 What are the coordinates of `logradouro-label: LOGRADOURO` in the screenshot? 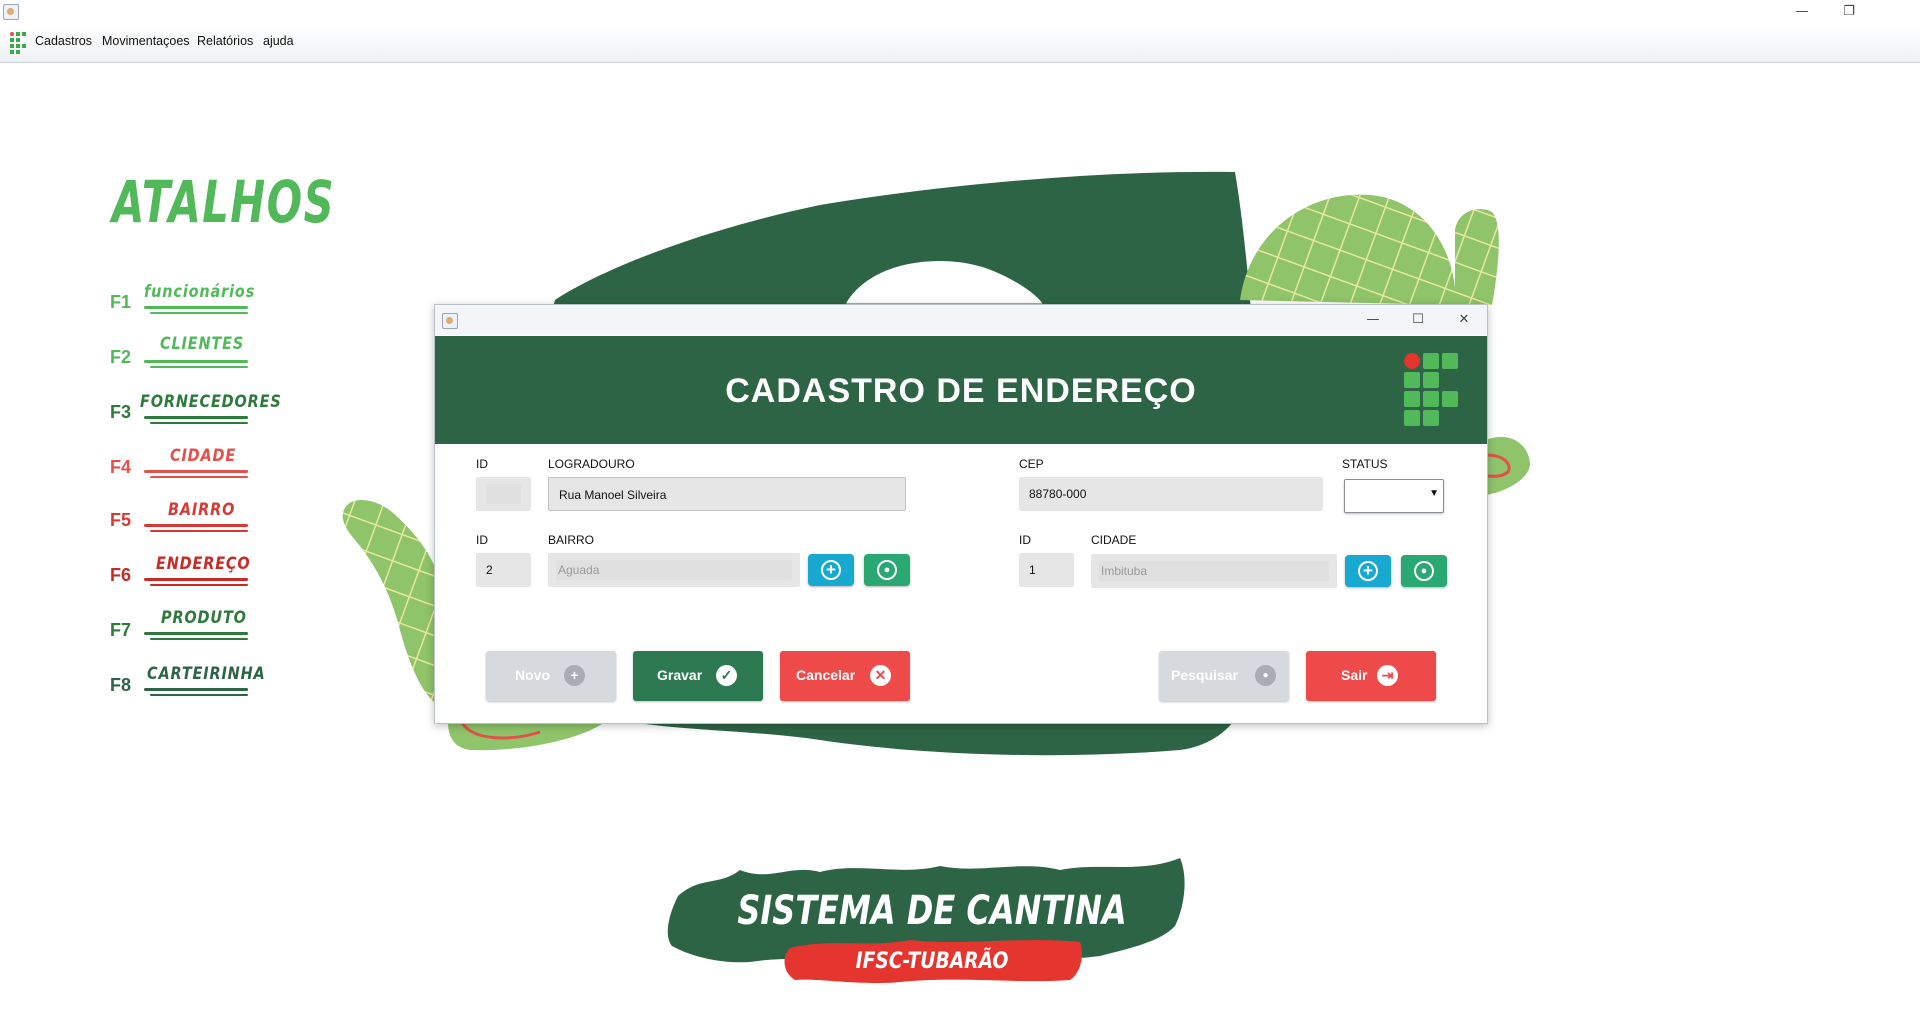 It's located at (591, 464).